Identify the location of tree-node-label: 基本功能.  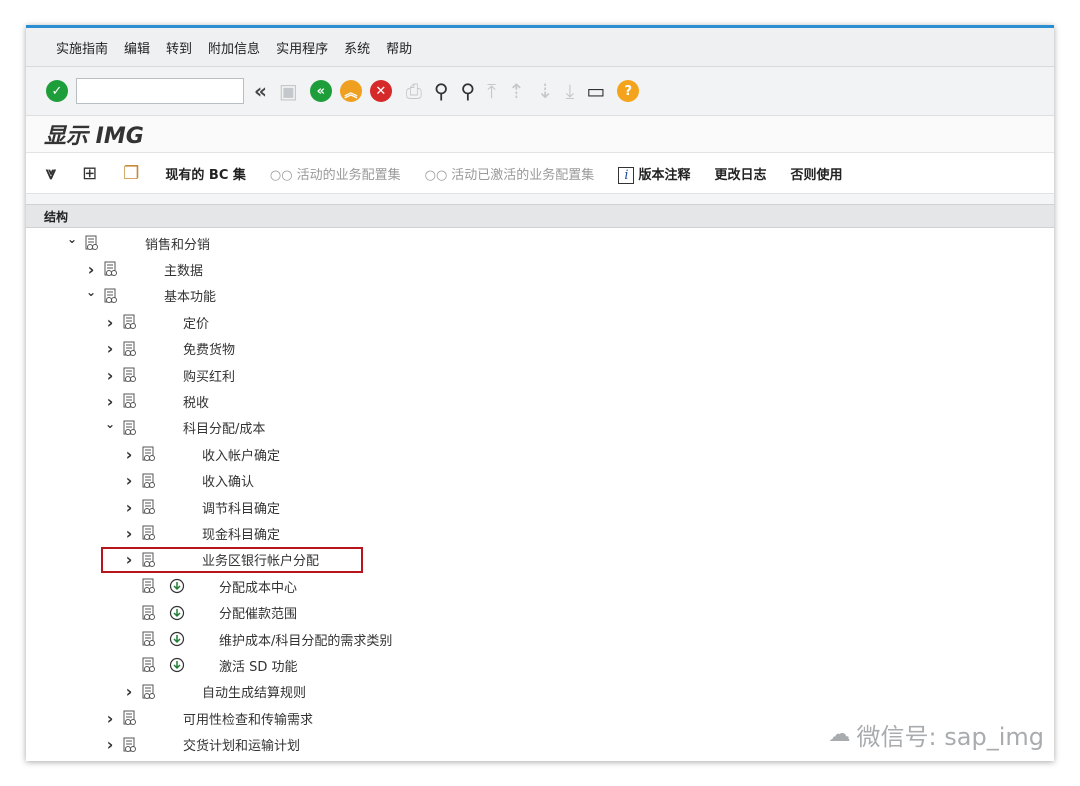
(190, 296).